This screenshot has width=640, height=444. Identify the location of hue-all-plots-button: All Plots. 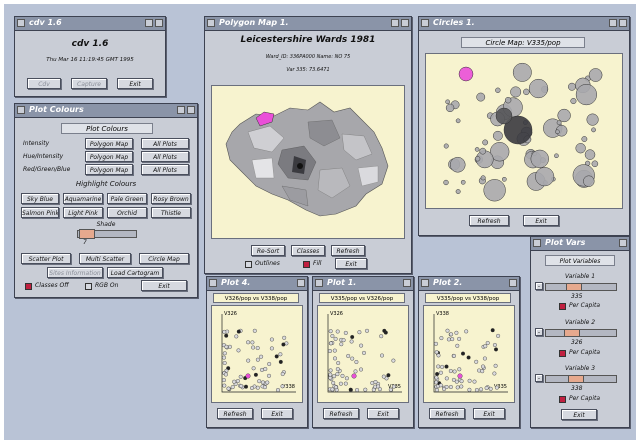
(165, 156).